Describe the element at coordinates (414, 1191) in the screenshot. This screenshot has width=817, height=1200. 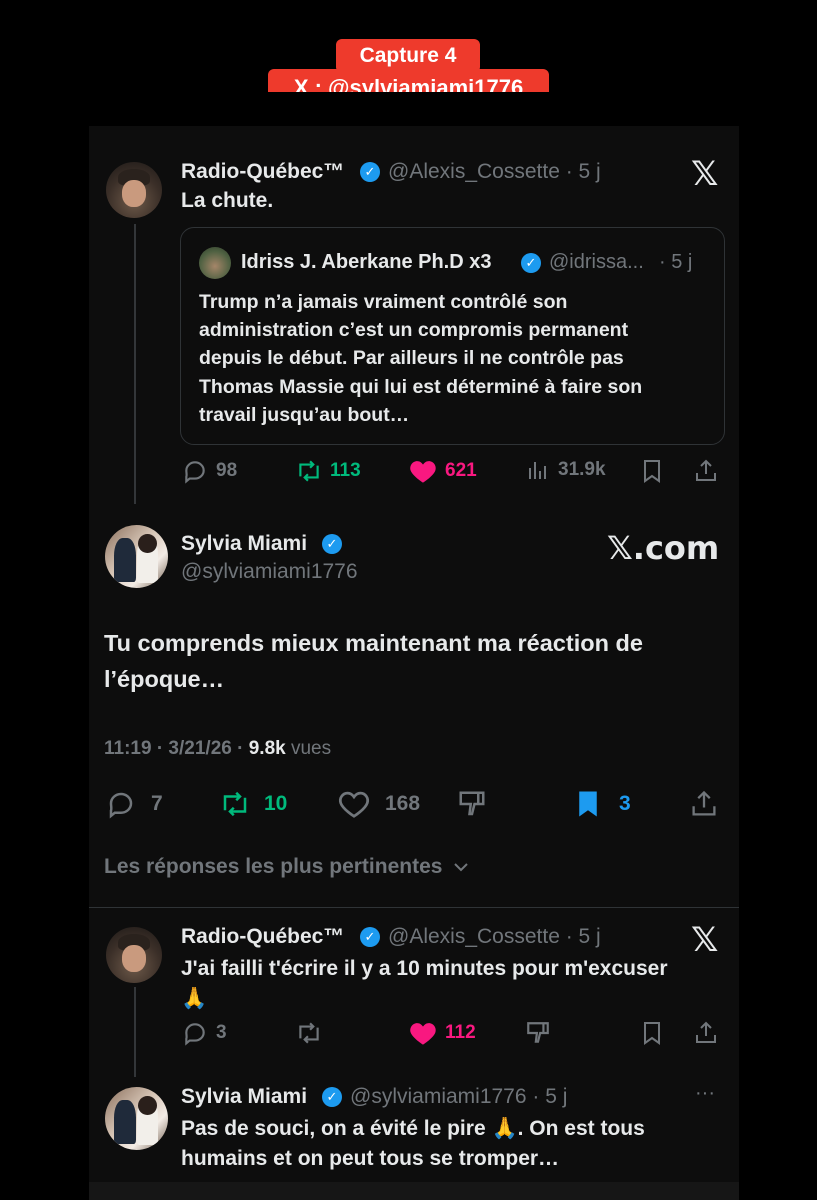
I see `bottom-bar` at that location.